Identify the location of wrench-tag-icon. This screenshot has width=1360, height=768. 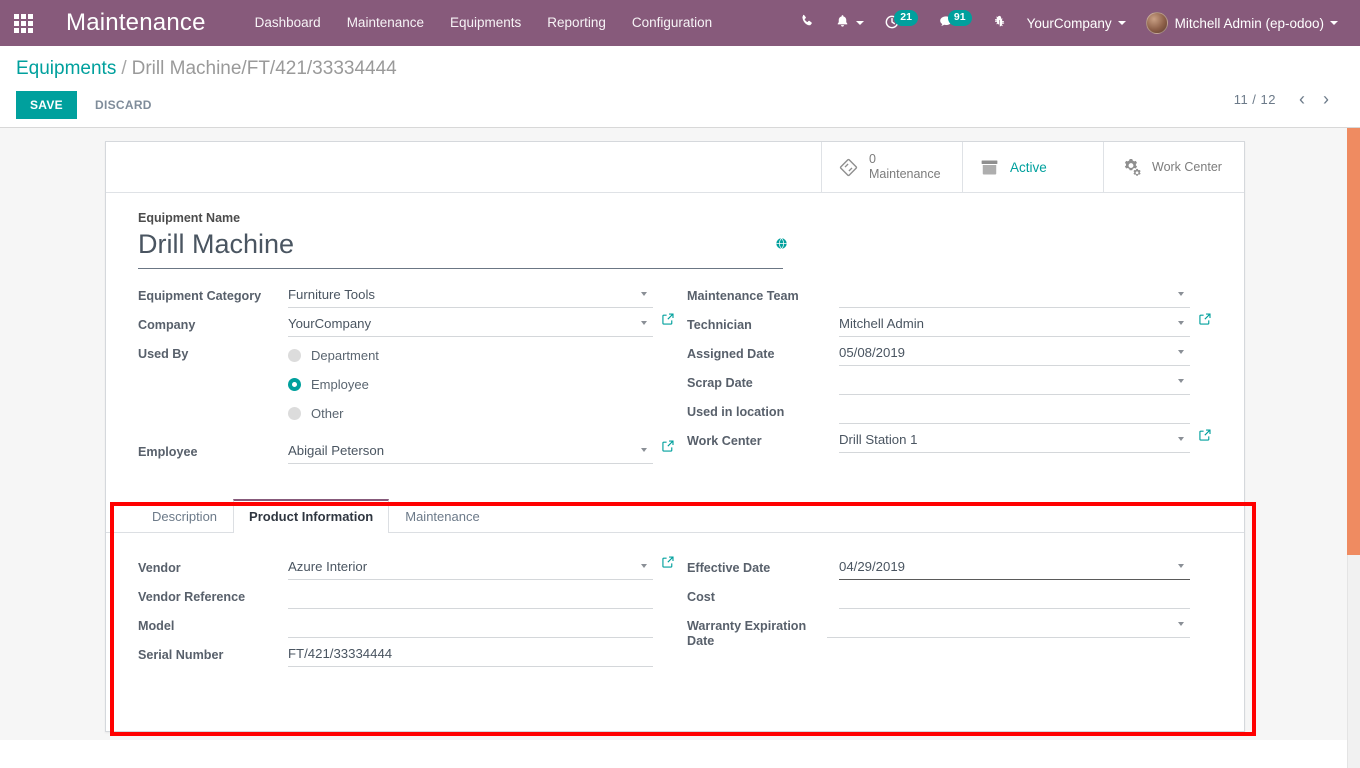
(848, 167).